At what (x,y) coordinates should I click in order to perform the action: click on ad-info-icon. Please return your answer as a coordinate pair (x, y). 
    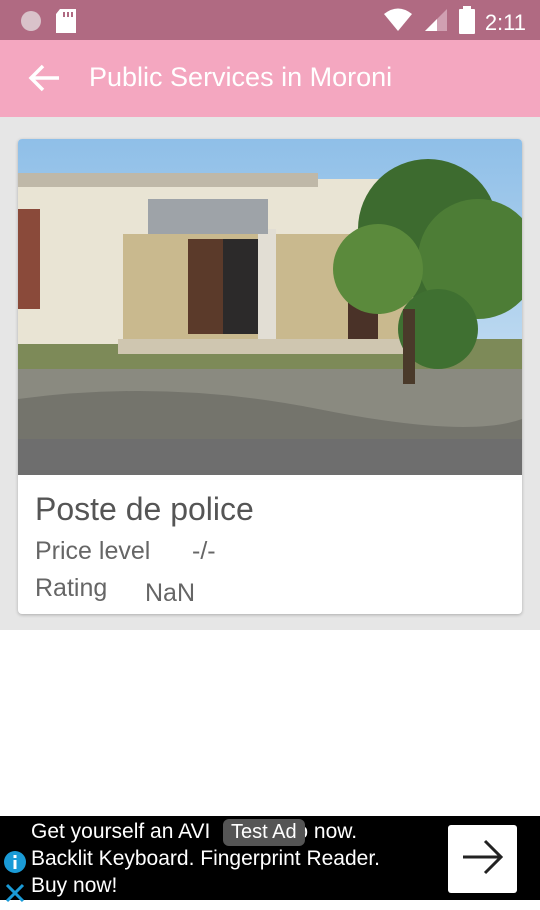
    Looking at the image, I should click on (15, 864).